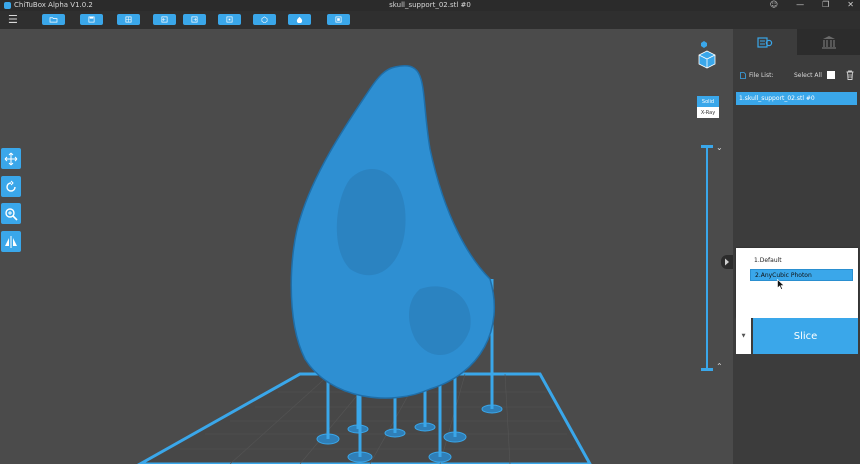 This screenshot has width=860, height=464. I want to click on profile-select-toggle: ▼, so click(743, 336).